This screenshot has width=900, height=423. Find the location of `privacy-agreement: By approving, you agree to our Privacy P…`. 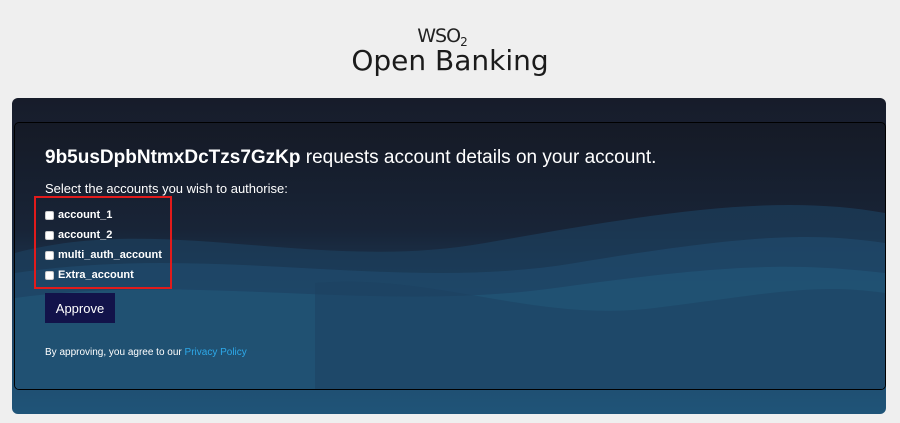

privacy-agreement: By approving, you agree to our Privacy P… is located at coordinates (146, 352).